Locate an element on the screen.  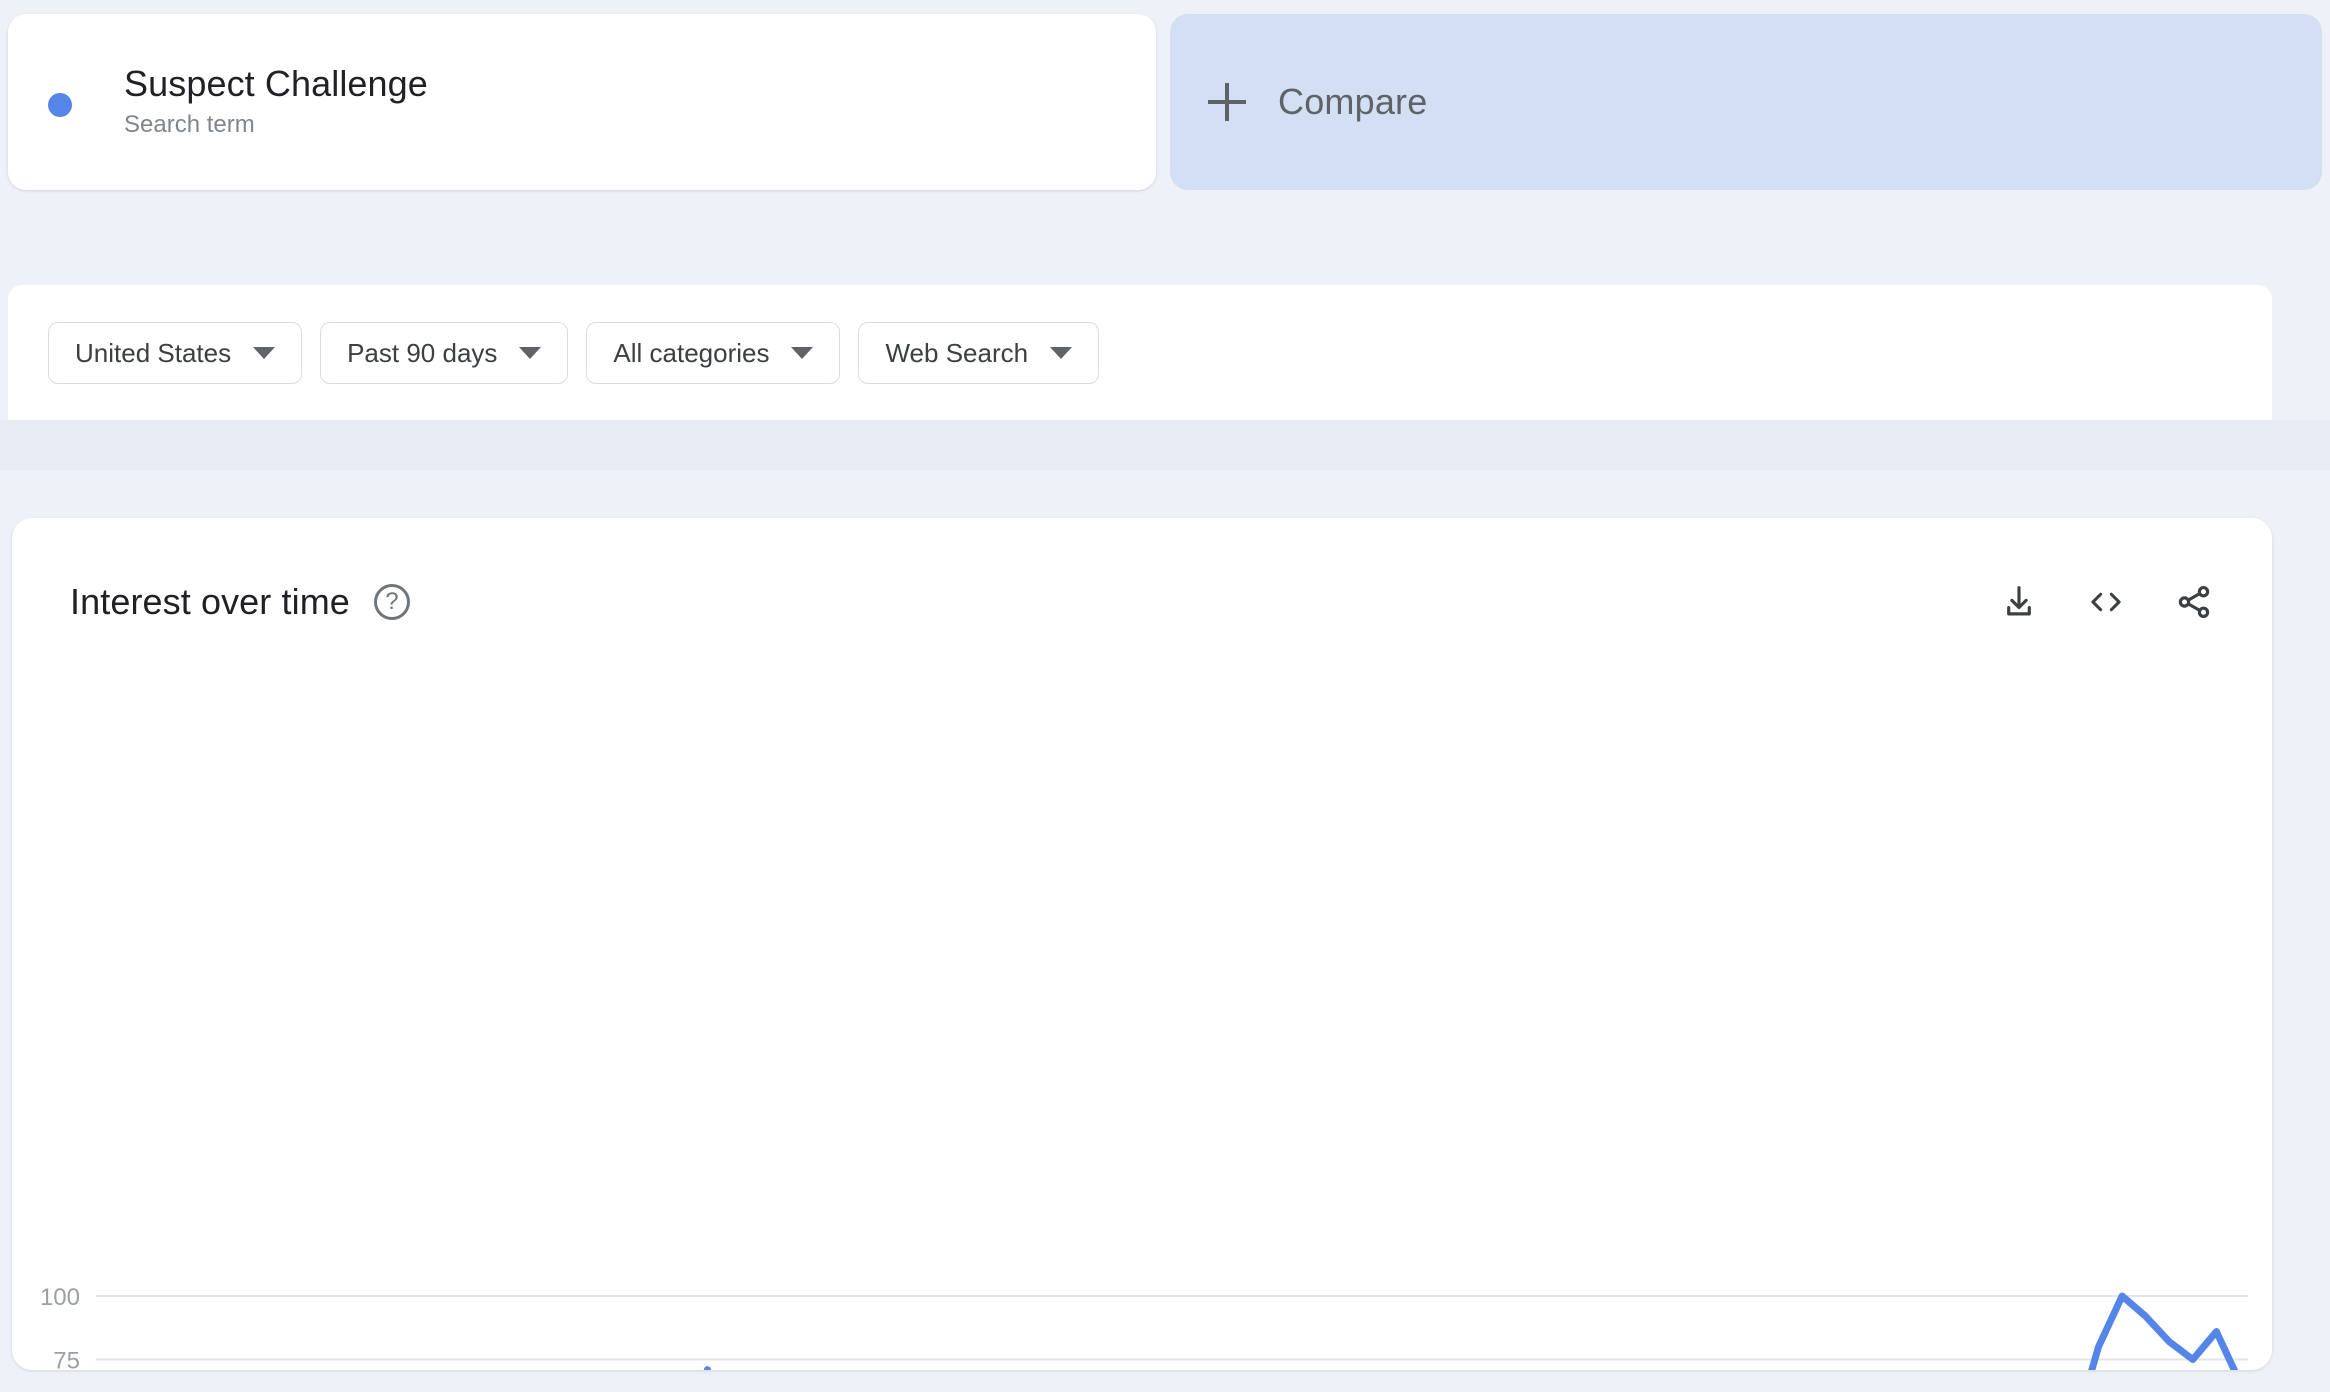
filter-location: United States is located at coordinates (175, 352).